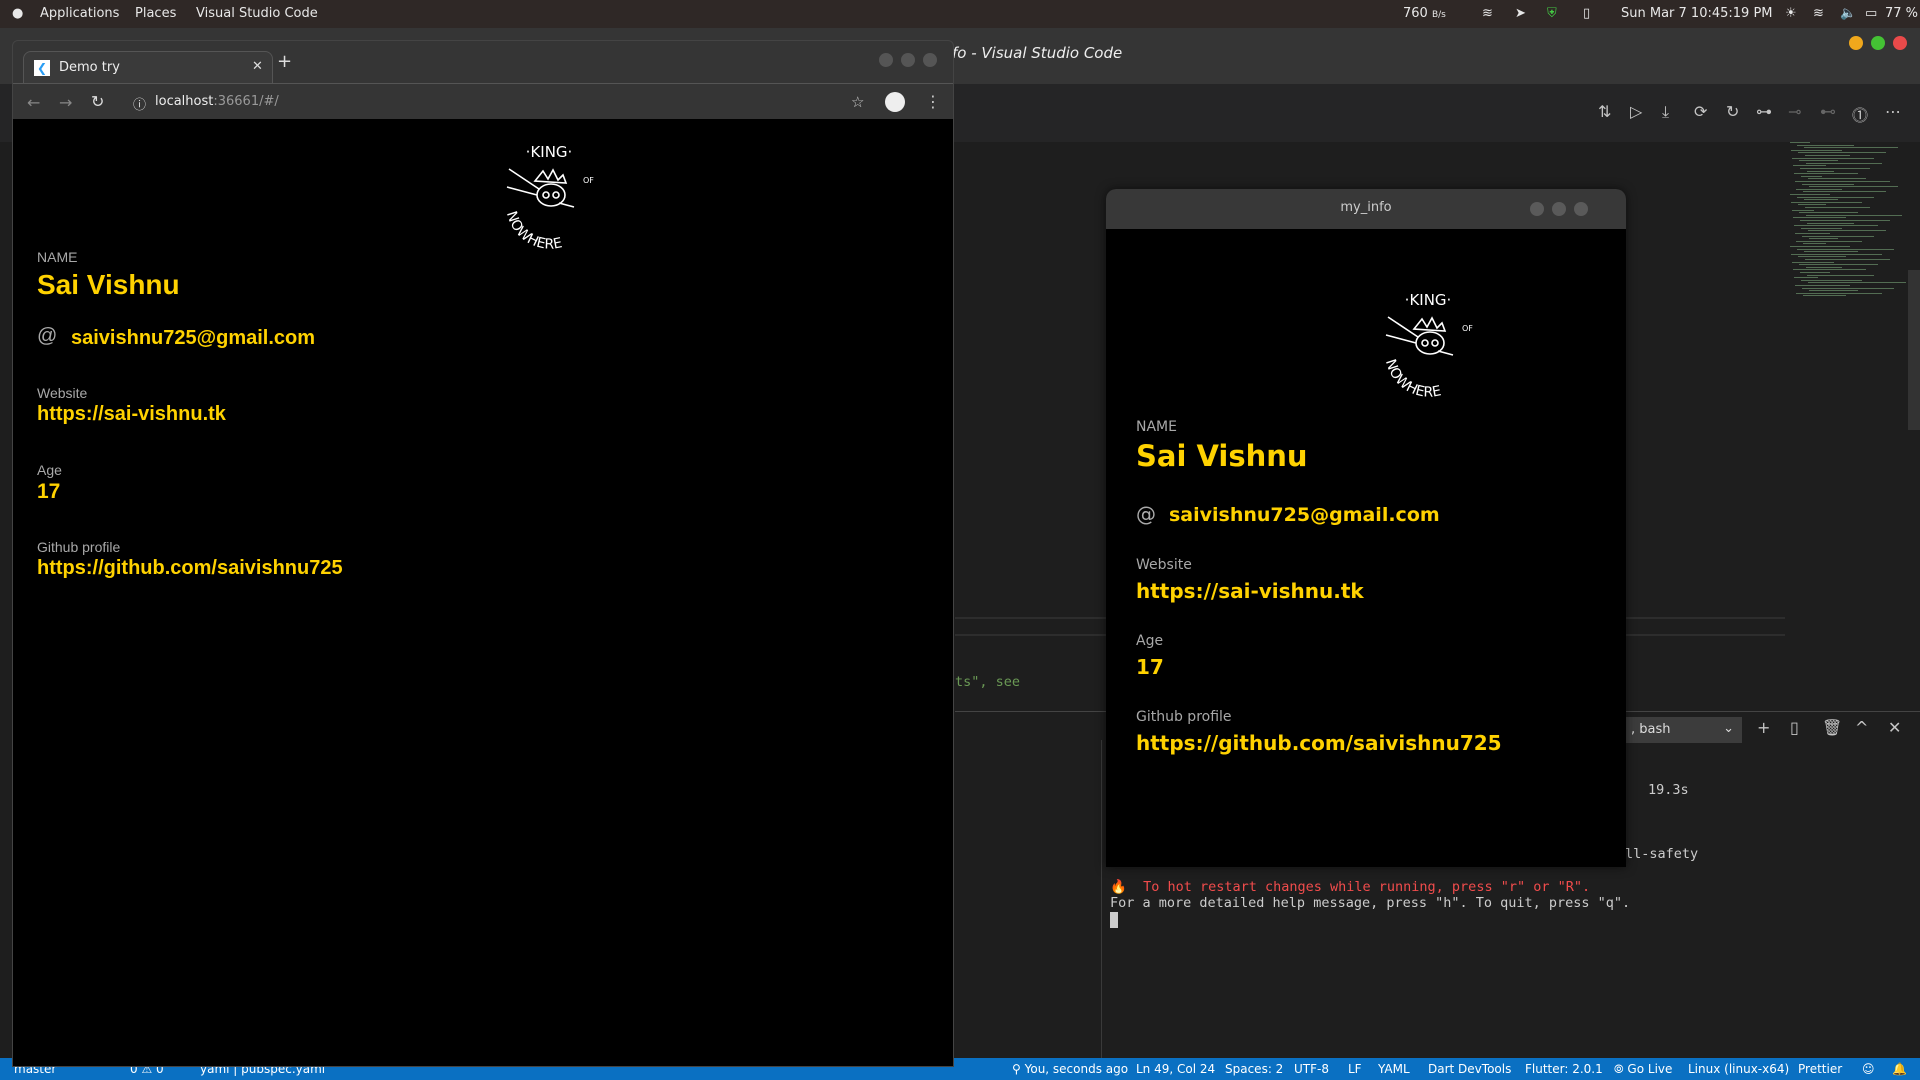 This screenshot has height=1080, width=1920. What do you see at coordinates (1487, 13) in the screenshot?
I see `wifi-icon: ≋` at bounding box center [1487, 13].